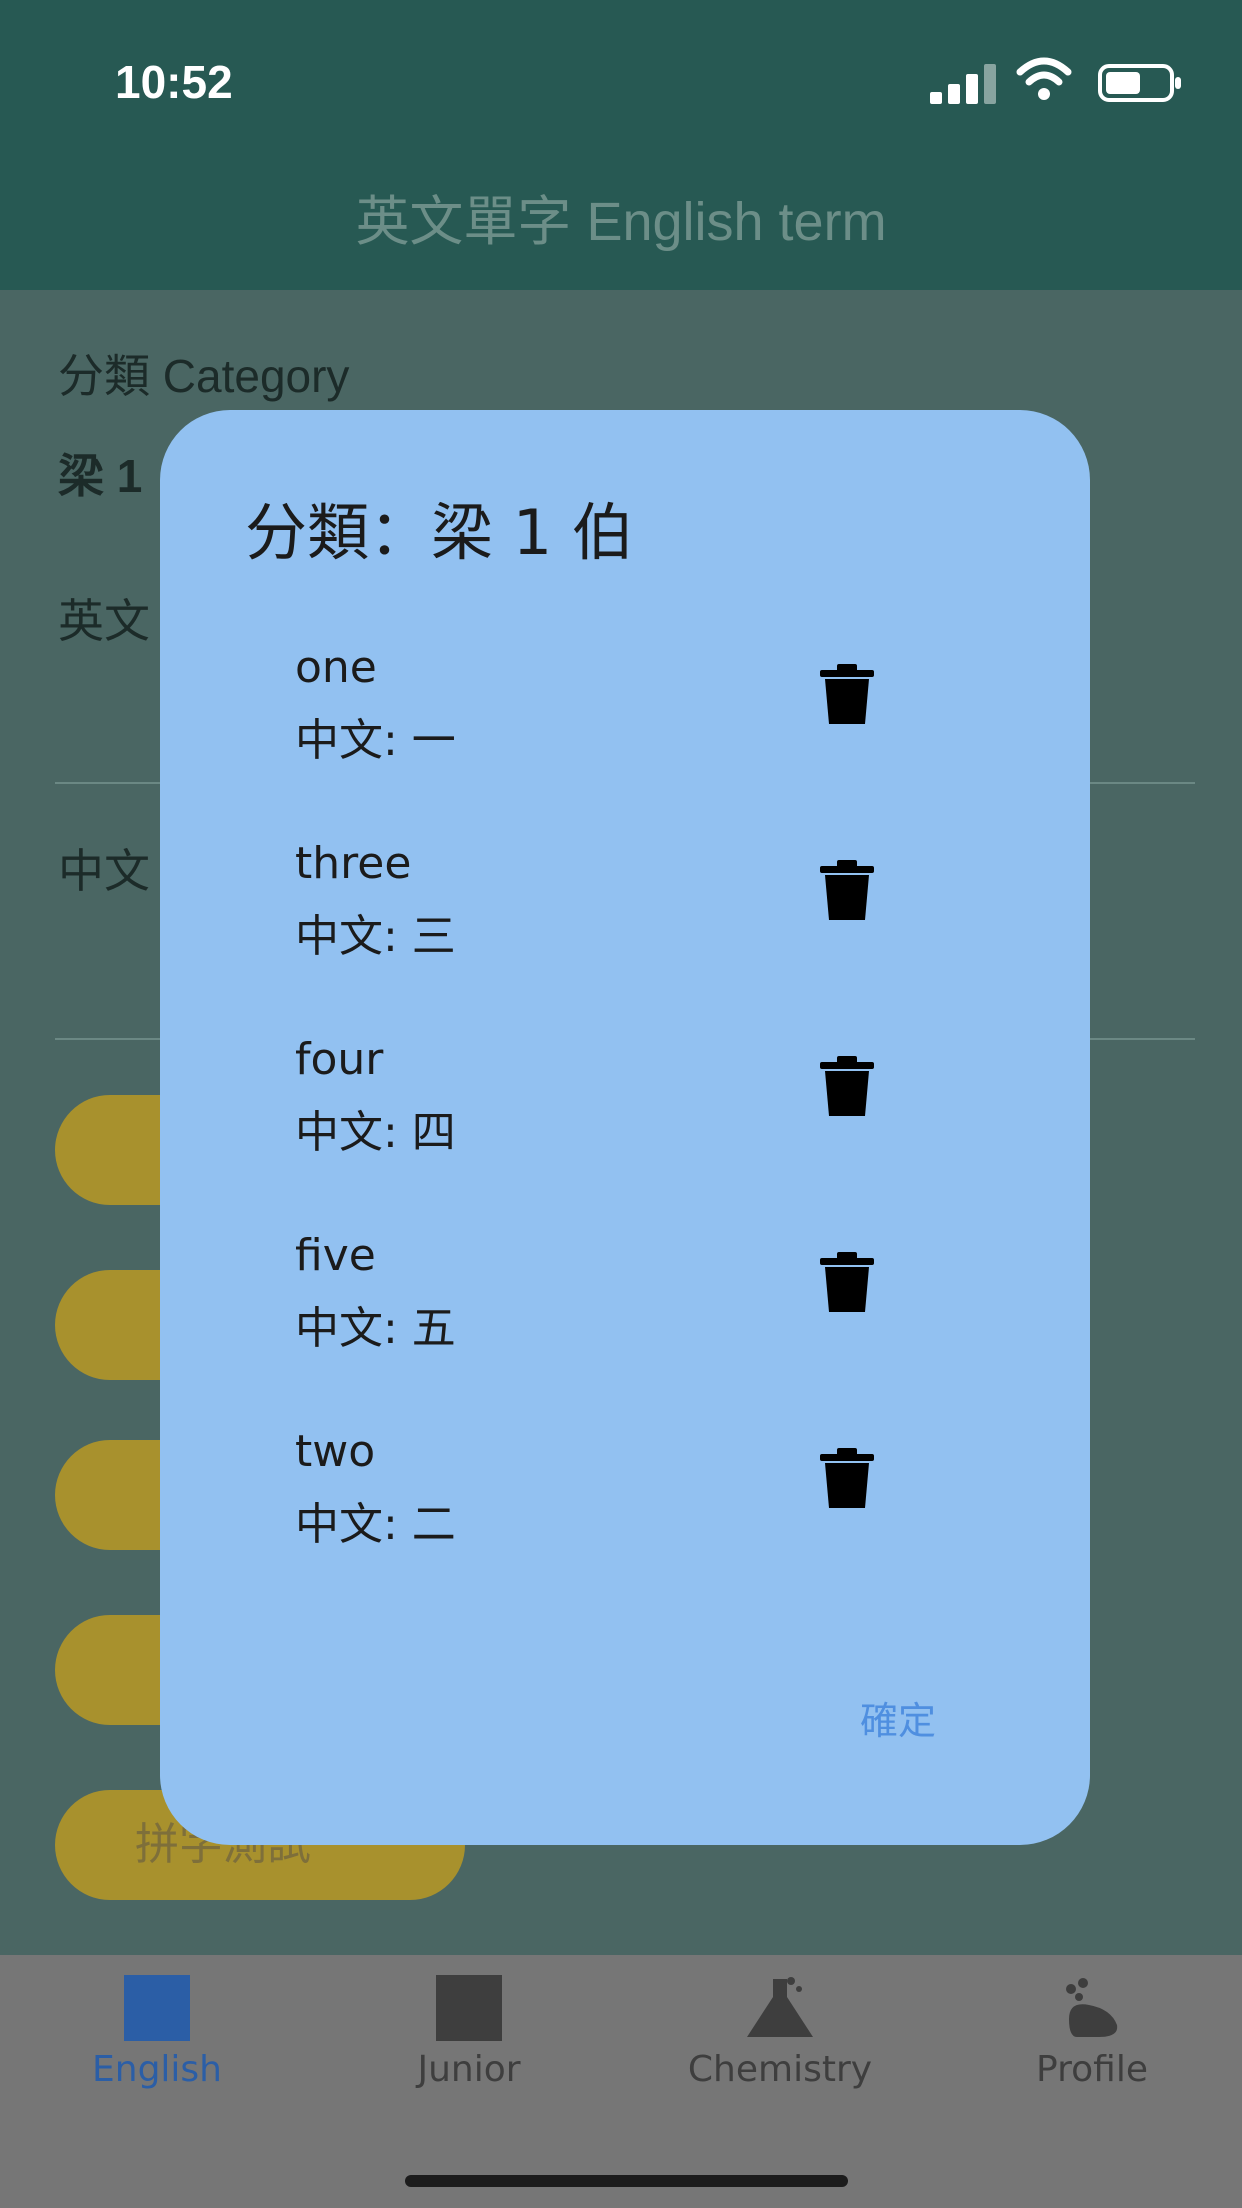  Describe the element at coordinates (626, 2181) in the screenshot. I see `home-indicator` at that location.